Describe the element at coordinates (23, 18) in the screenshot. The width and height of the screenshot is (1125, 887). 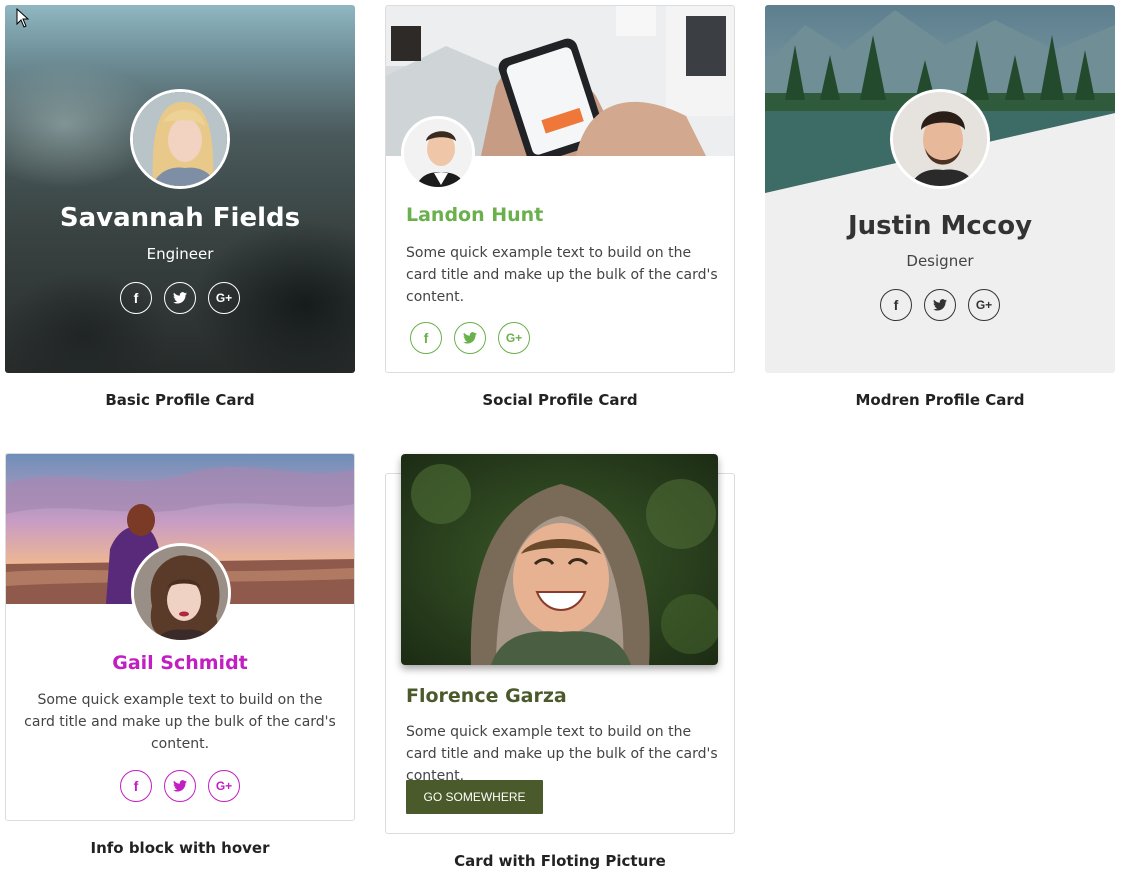
I see `mouse-cursor-icon` at that location.